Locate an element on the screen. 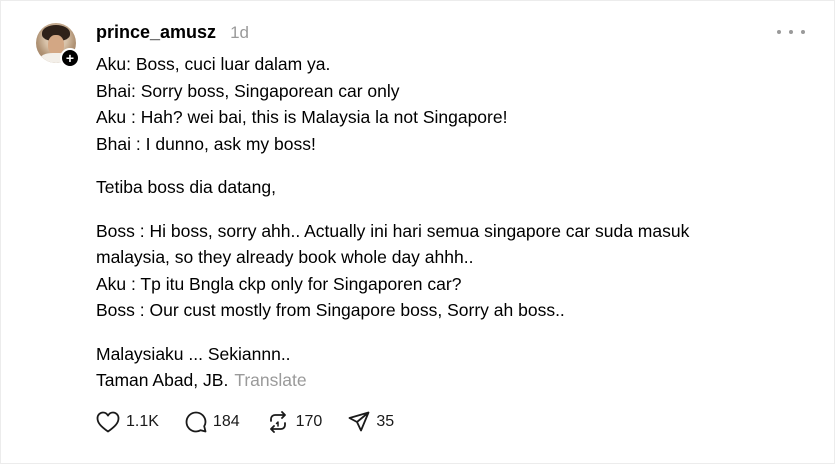  repost-button: 170 is located at coordinates (294, 422).